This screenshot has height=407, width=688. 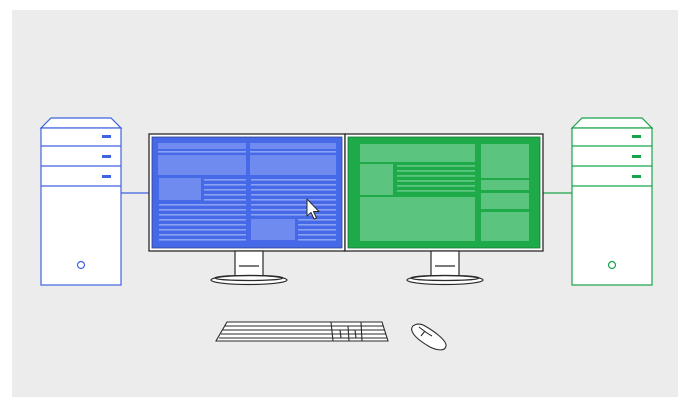 What do you see at coordinates (247, 192) in the screenshot?
I see `left-screen` at bounding box center [247, 192].